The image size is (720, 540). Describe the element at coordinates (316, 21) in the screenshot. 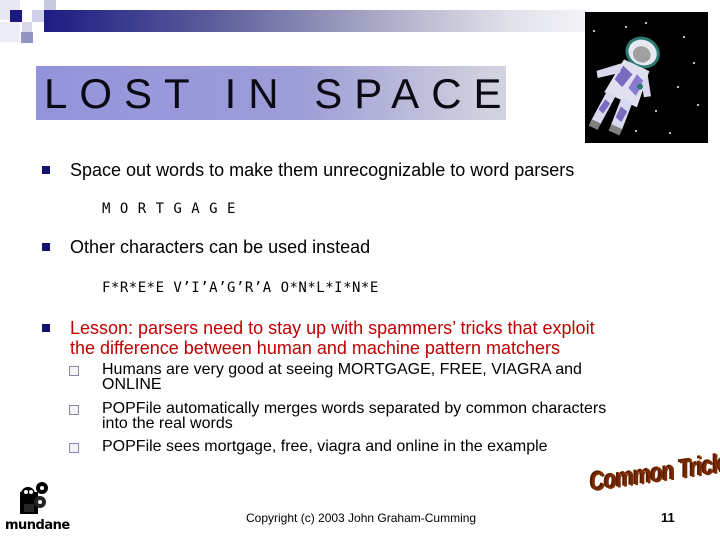

I see `header-gradient-bar` at that location.